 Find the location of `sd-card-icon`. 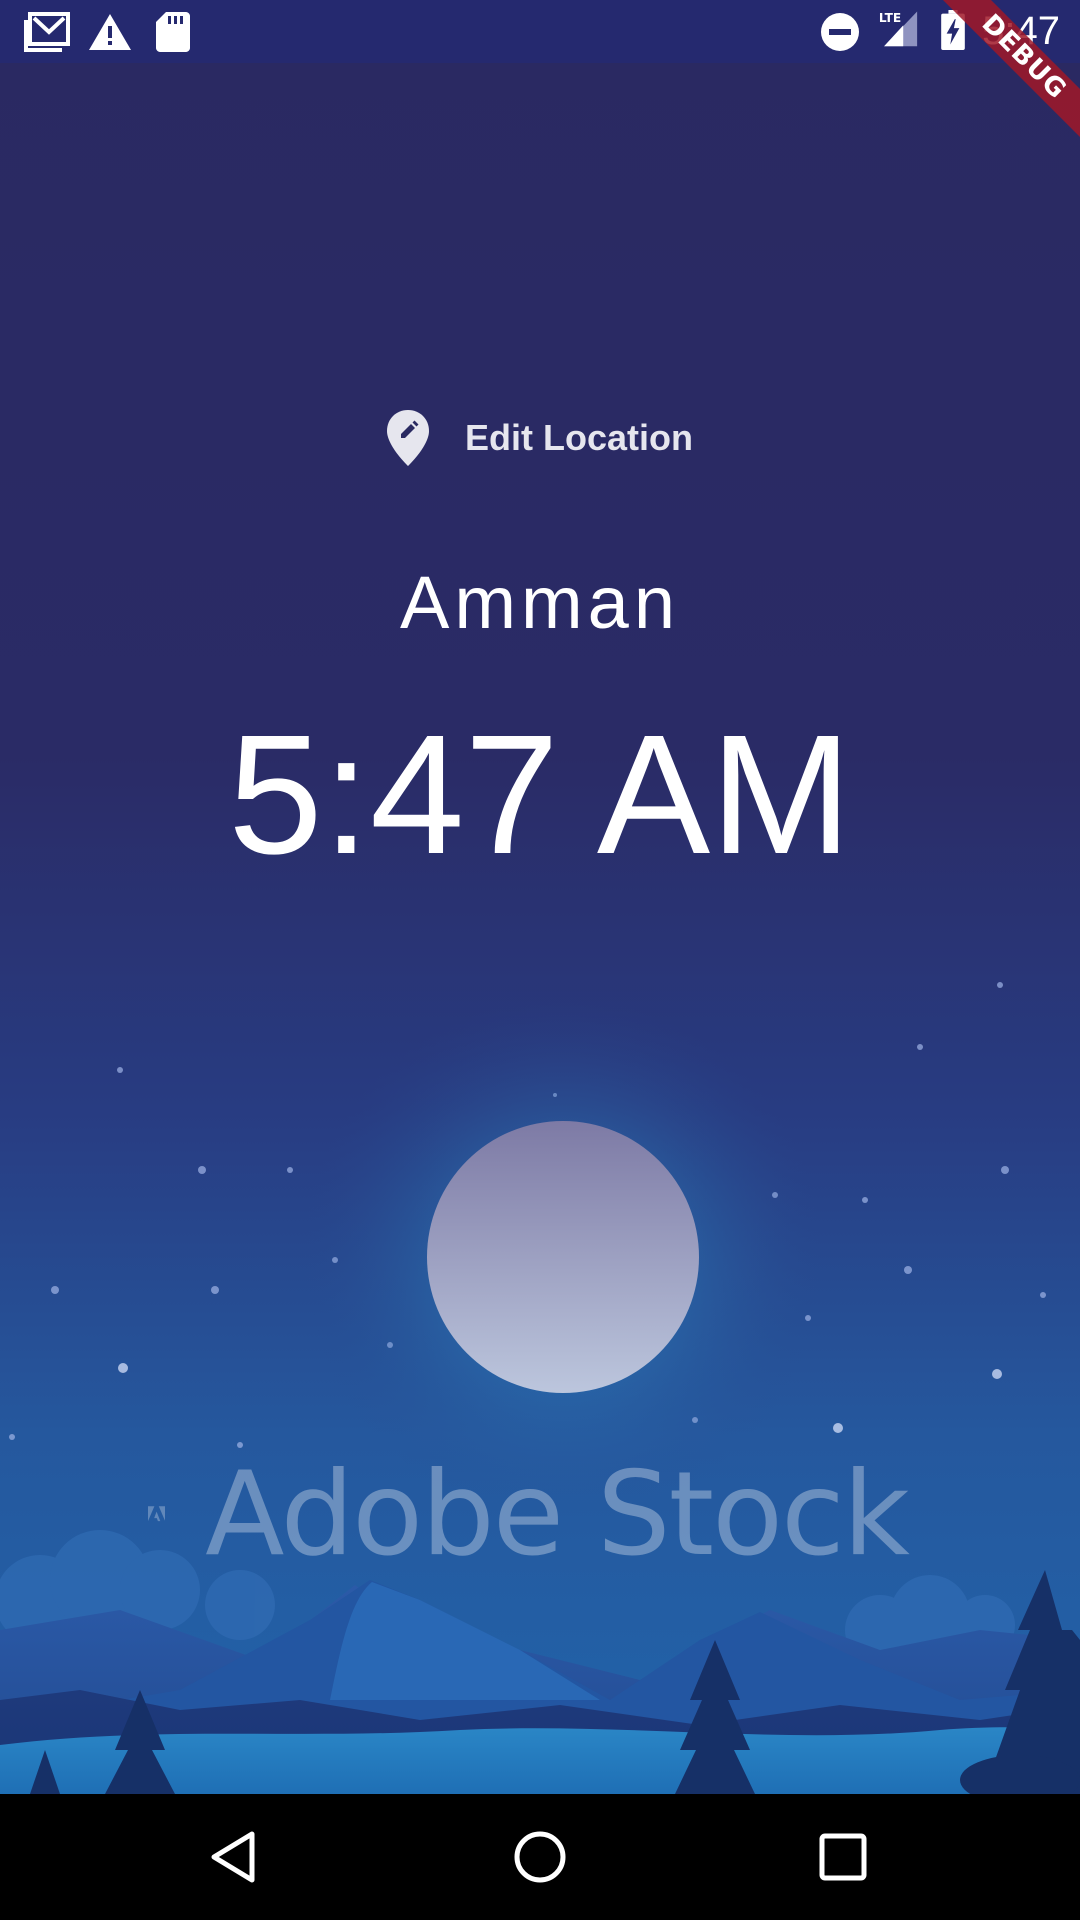

sd-card-icon is located at coordinates (173, 32).